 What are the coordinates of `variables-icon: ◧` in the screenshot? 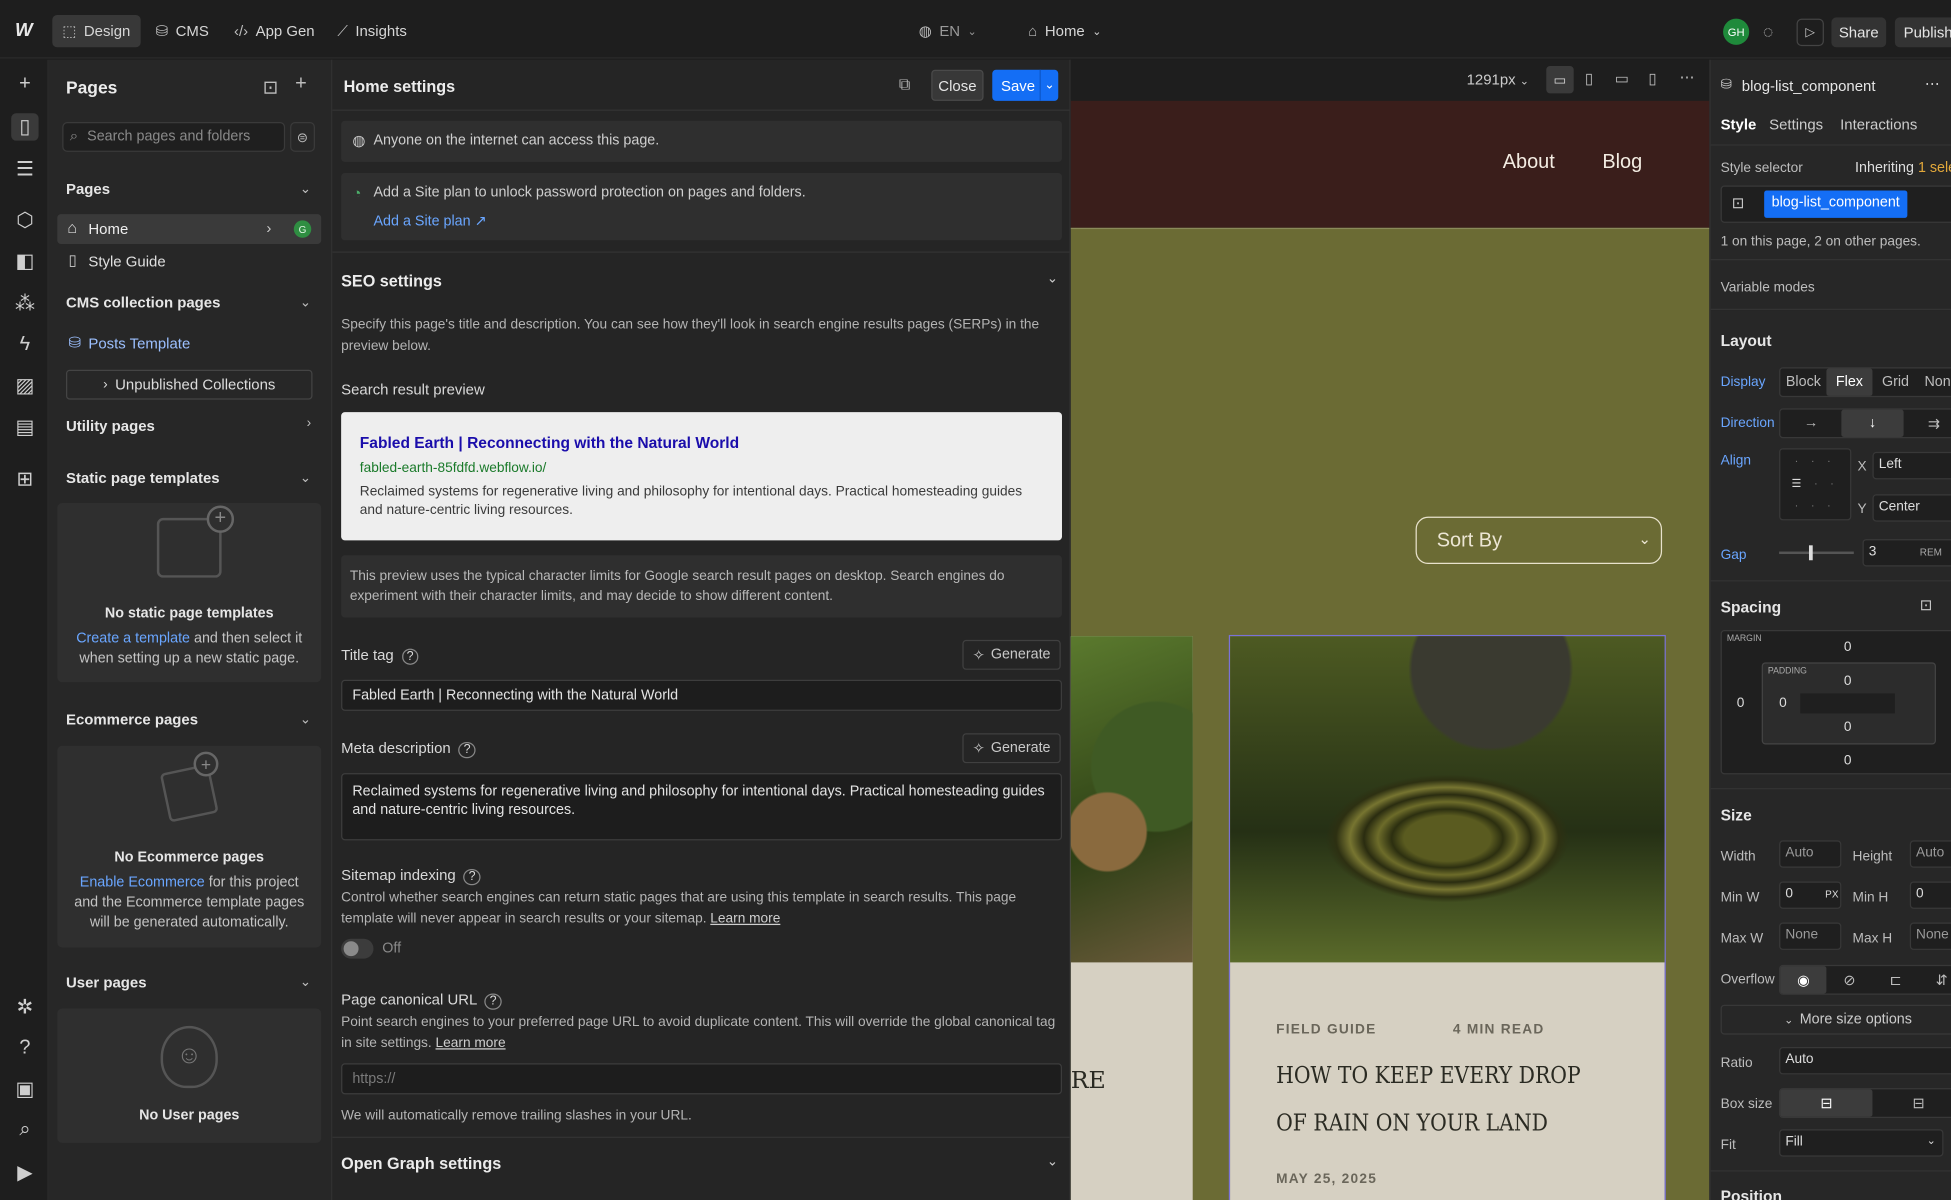 It's located at (24, 261).